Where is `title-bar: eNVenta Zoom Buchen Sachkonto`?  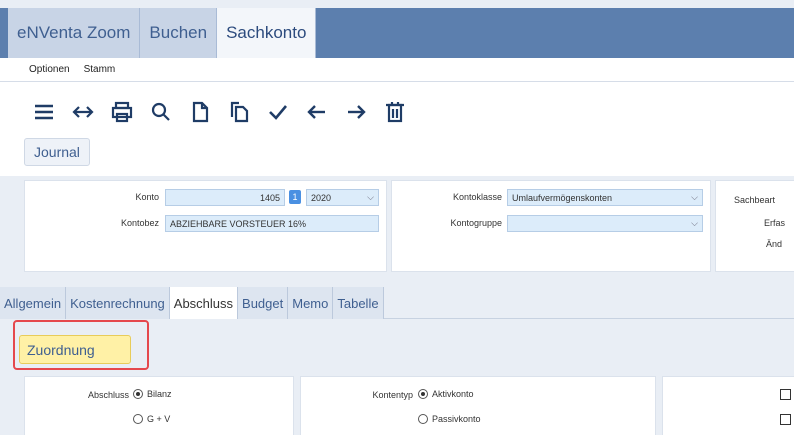 title-bar: eNVenta Zoom Buchen Sachkonto is located at coordinates (397, 33).